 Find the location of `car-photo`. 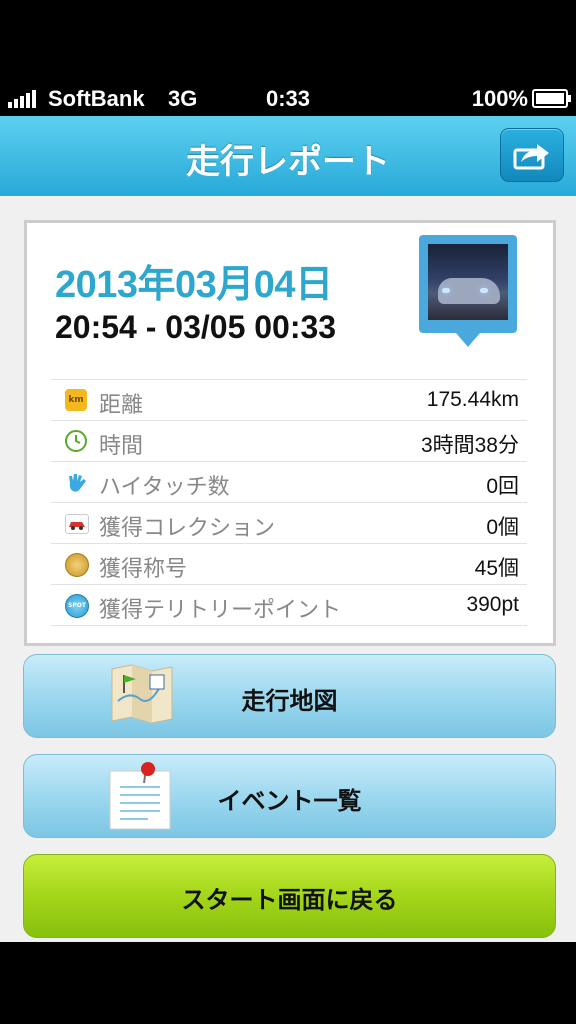

car-photo is located at coordinates (468, 282).